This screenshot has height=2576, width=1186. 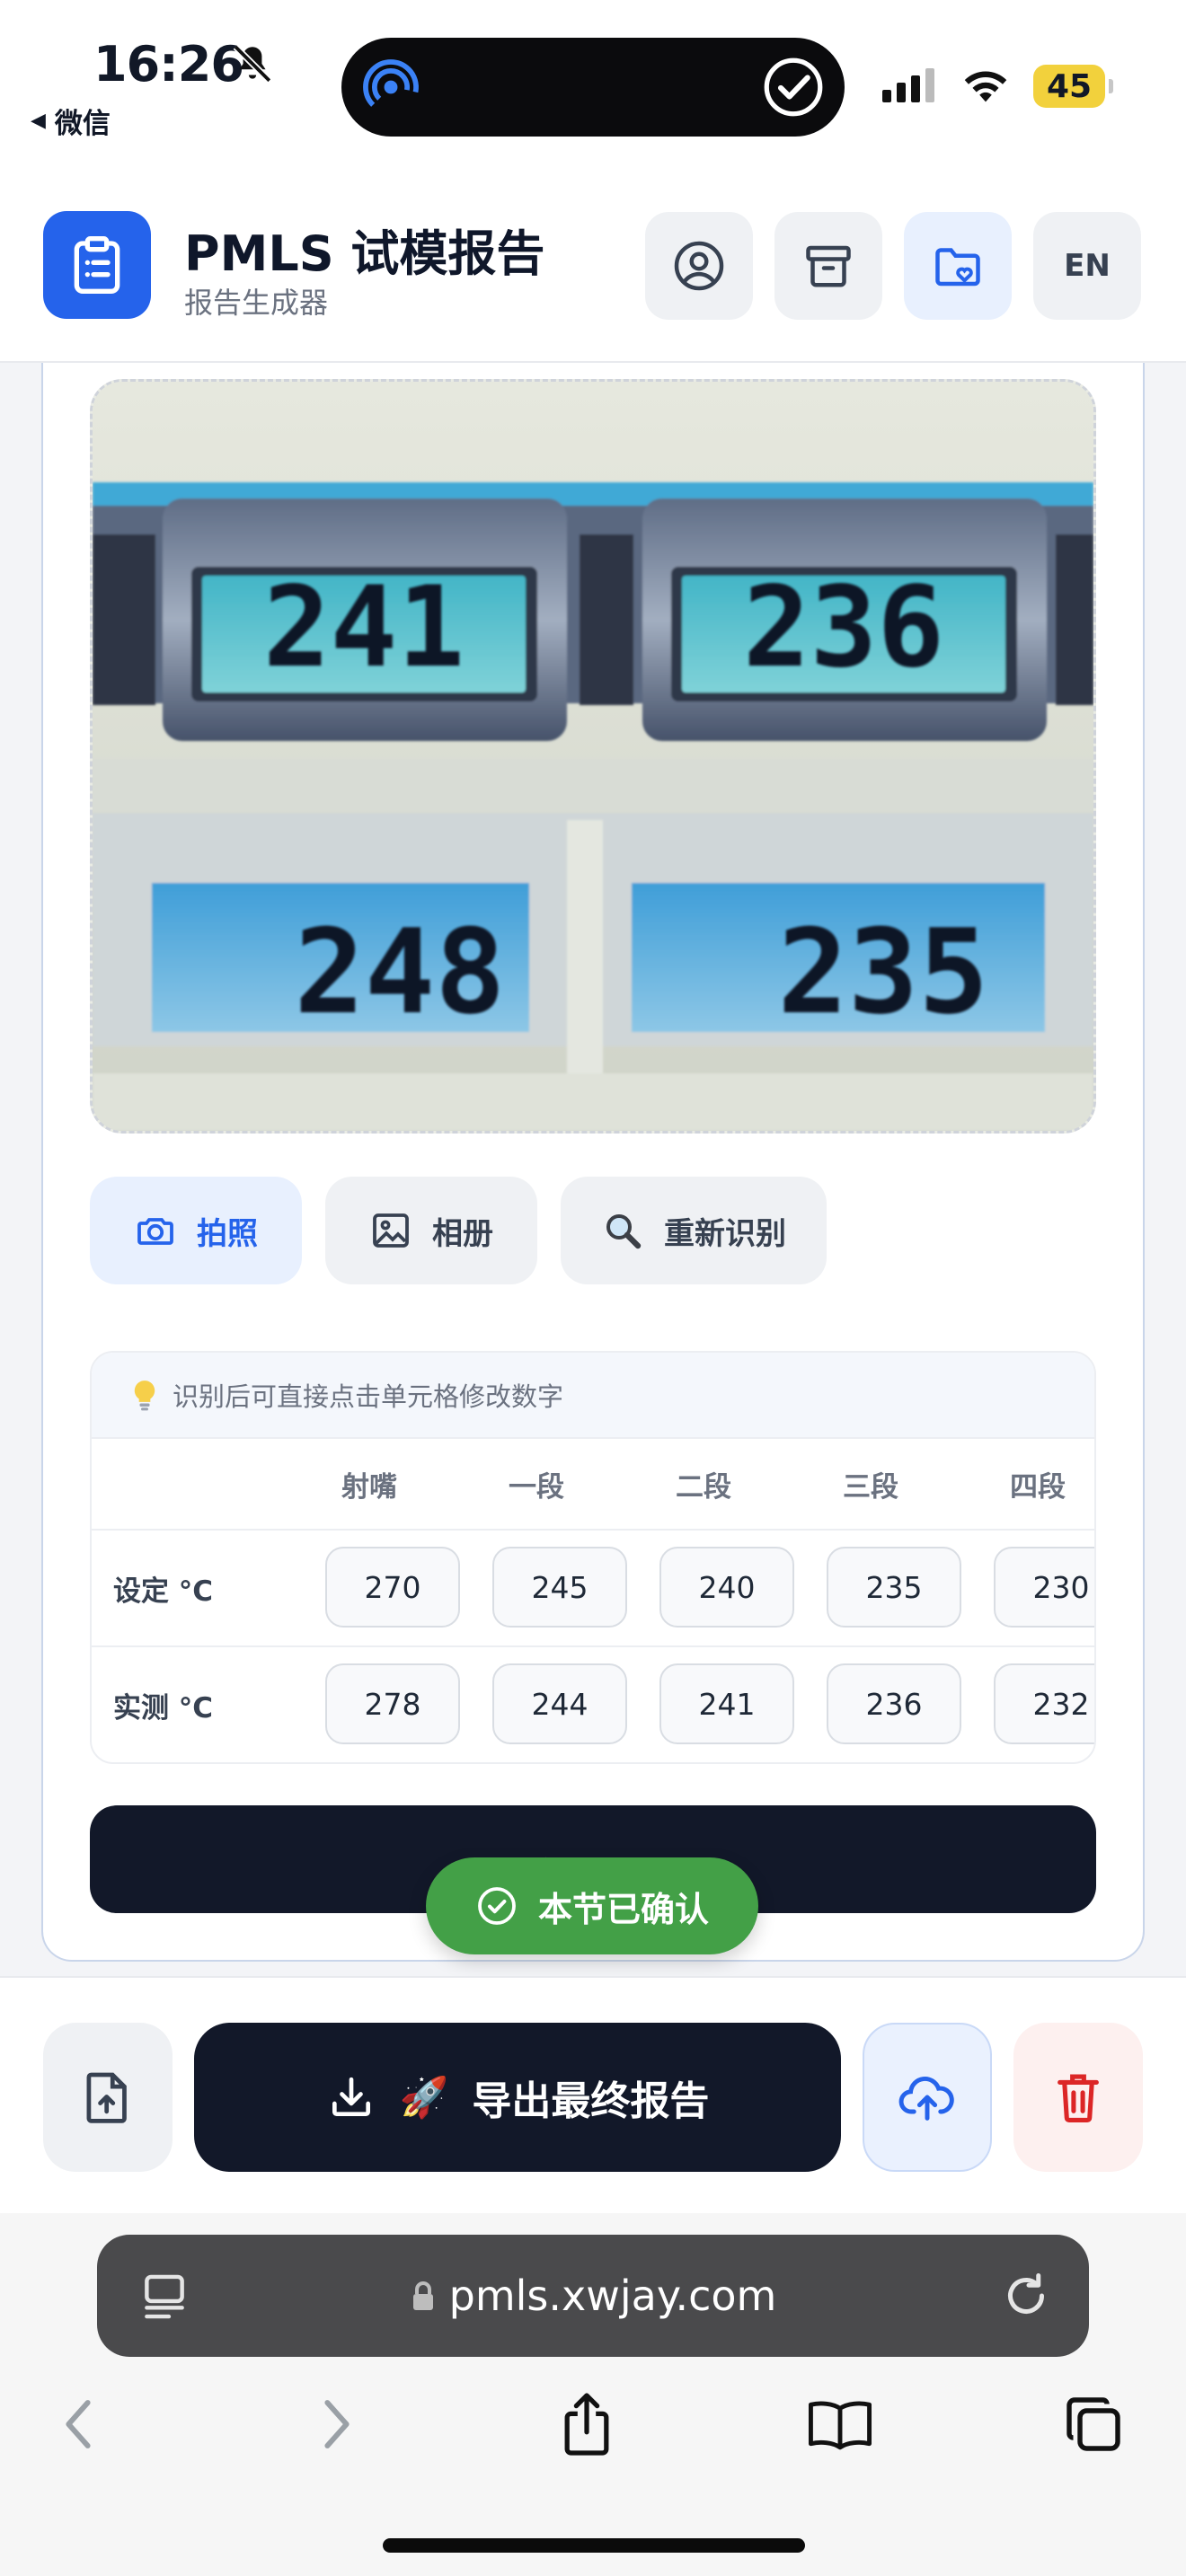 What do you see at coordinates (883, 972) in the screenshot?
I see `reading-bottom-right: 235` at bounding box center [883, 972].